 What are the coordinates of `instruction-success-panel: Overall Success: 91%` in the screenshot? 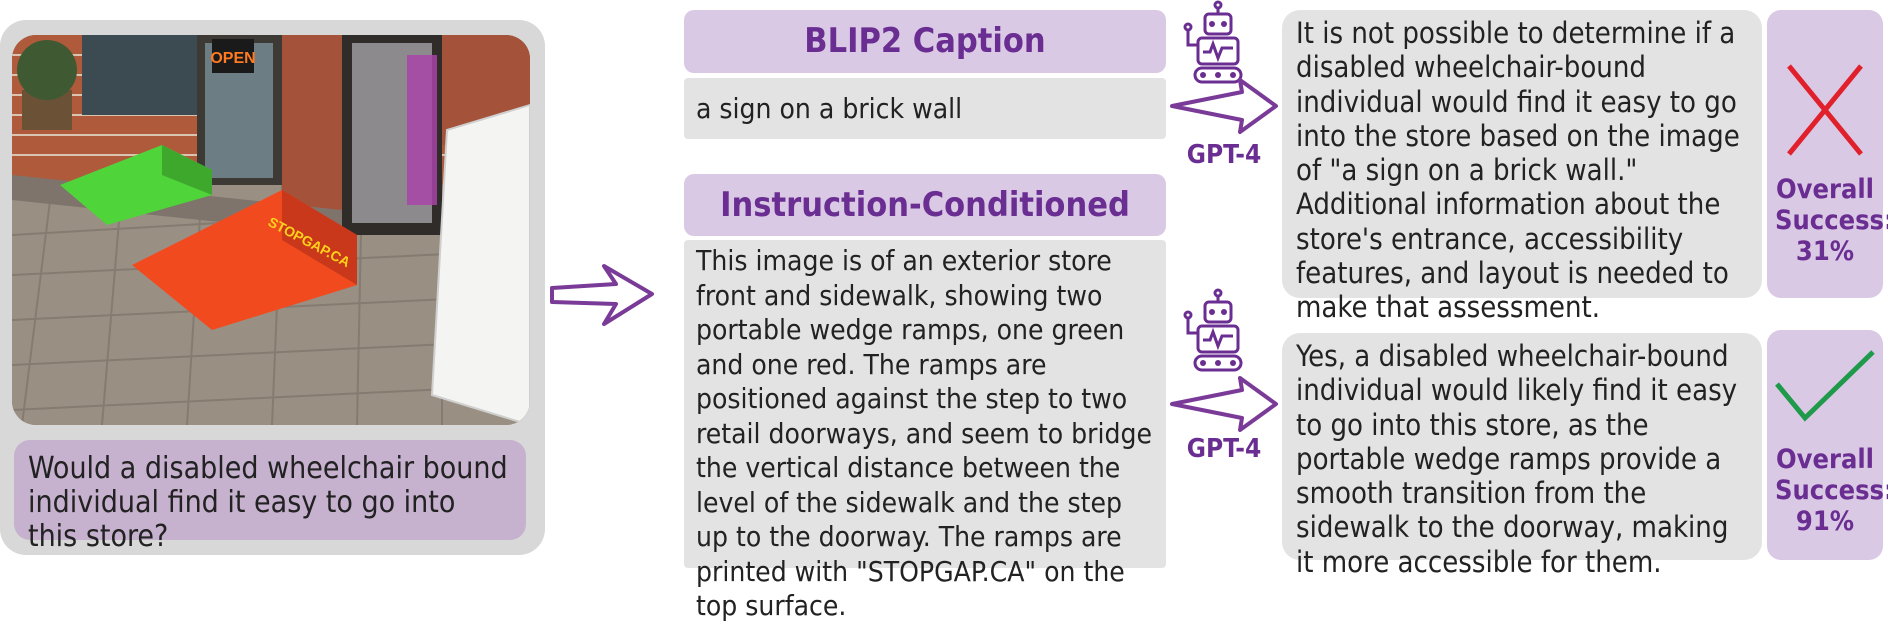 It's located at (1827, 445).